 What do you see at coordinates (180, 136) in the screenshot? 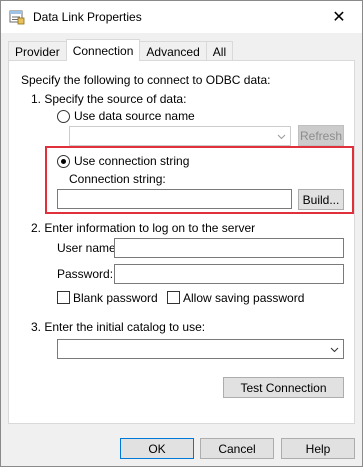
I see `dsn-dropdown` at bounding box center [180, 136].